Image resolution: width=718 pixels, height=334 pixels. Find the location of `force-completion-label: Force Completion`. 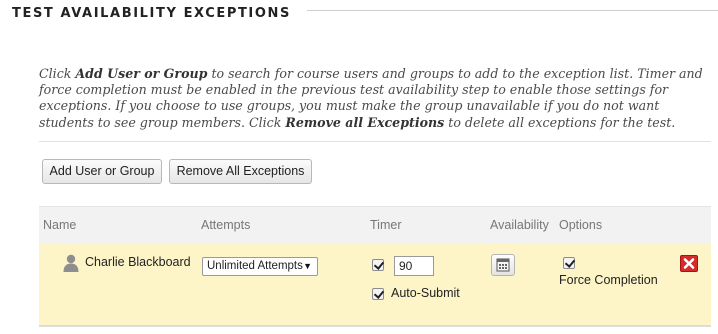

force-completion-label: Force Completion is located at coordinates (608, 280).